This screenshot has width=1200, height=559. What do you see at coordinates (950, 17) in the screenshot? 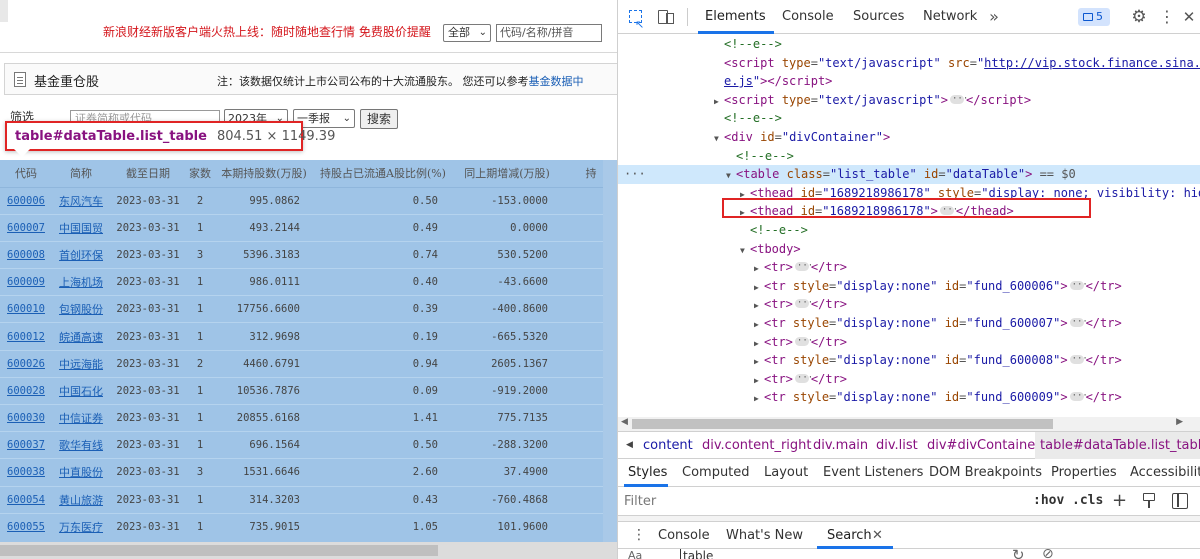
I see `tab-network: Network` at bounding box center [950, 17].